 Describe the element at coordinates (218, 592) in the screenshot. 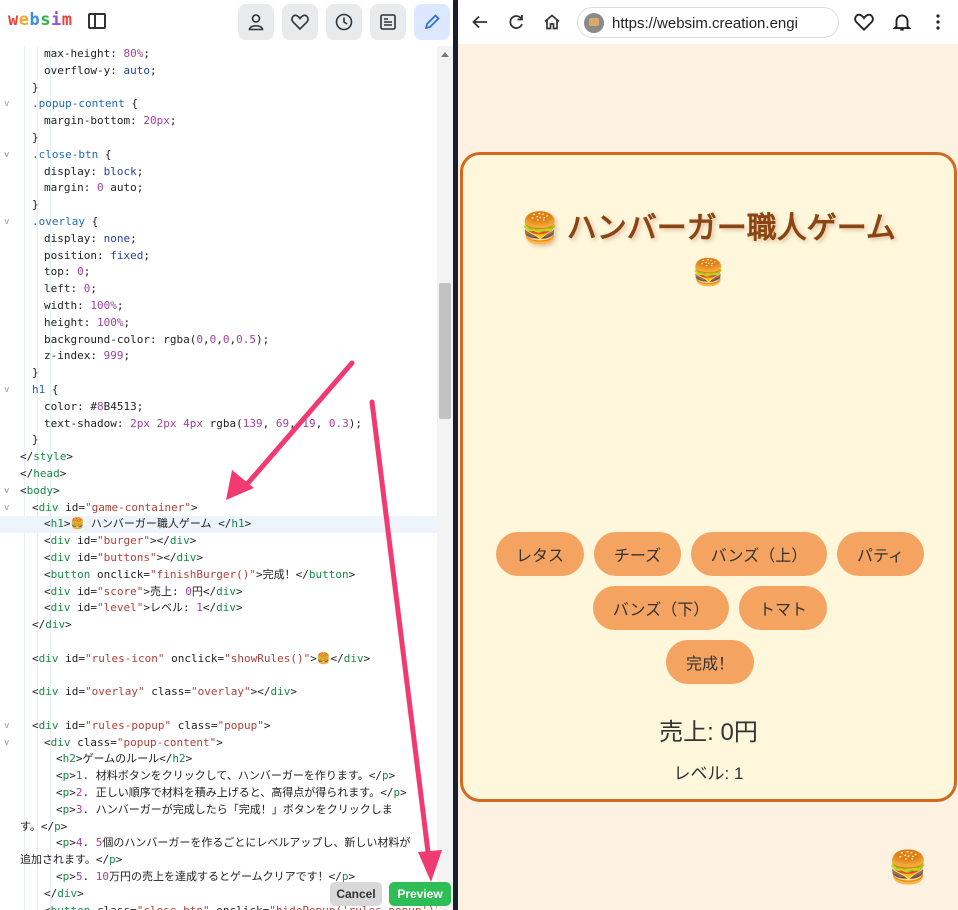

I see `code-line: <div id="score">売上: 0円</div>` at that location.